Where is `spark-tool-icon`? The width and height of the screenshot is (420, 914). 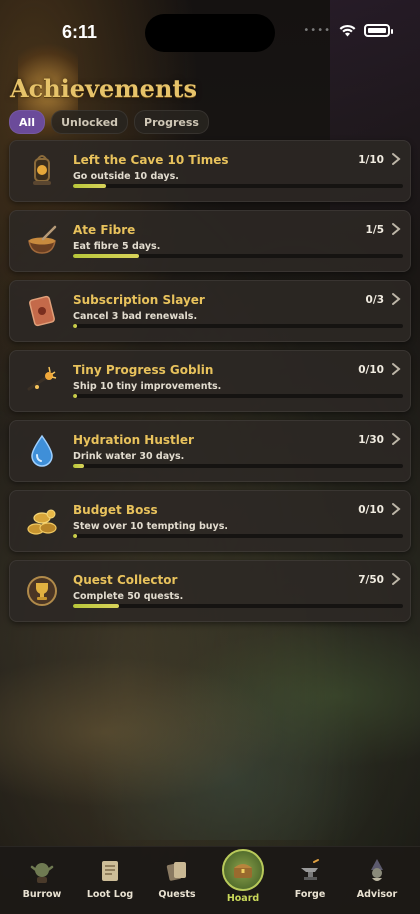
spark-tool-icon is located at coordinates (42, 381).